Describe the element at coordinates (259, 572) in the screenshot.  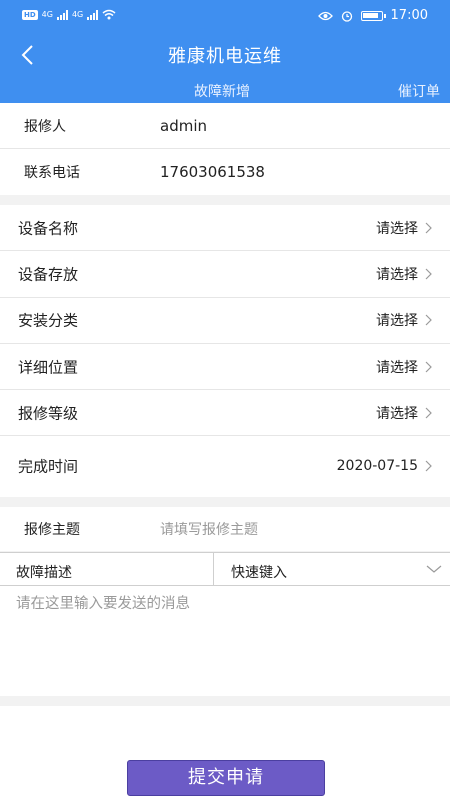
I see `quick-input-select: 快速键入` at that location.